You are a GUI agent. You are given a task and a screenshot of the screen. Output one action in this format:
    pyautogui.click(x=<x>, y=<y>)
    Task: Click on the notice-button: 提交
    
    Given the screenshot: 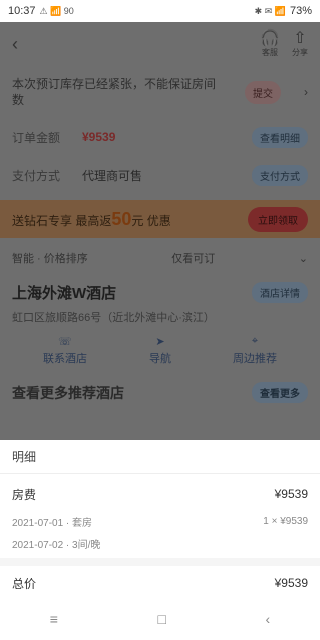 What is the action you would take?
    pyautogui.click(x=263, y=92)
    